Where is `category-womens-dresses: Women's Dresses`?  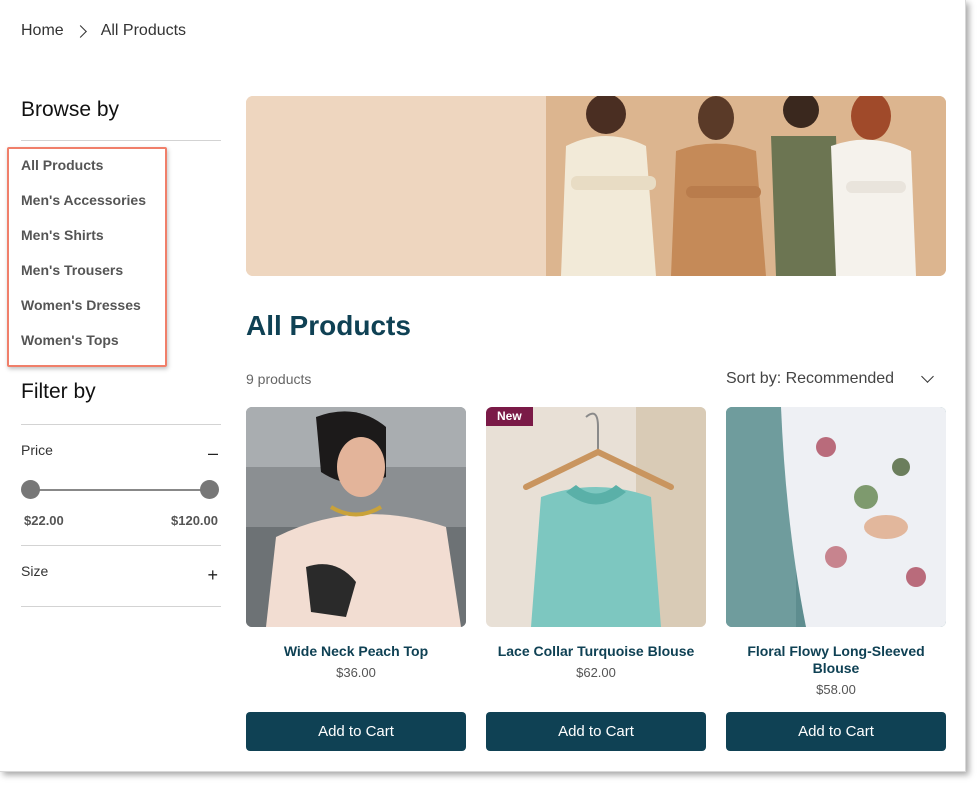
category-womens-dresses: Women's Dresses is located at coordinates (121, 307).